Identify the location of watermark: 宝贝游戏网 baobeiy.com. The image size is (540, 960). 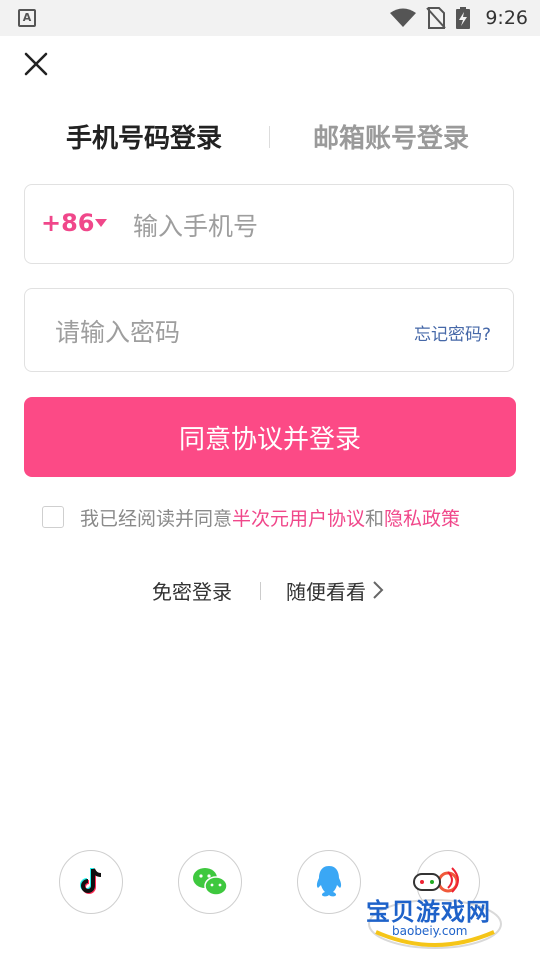
(435, 907).